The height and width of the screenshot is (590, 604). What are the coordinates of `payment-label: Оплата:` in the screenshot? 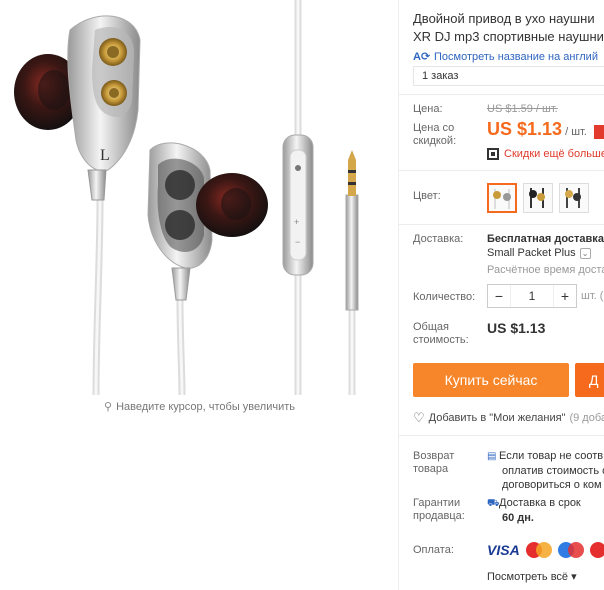 It's located at (433, 550).